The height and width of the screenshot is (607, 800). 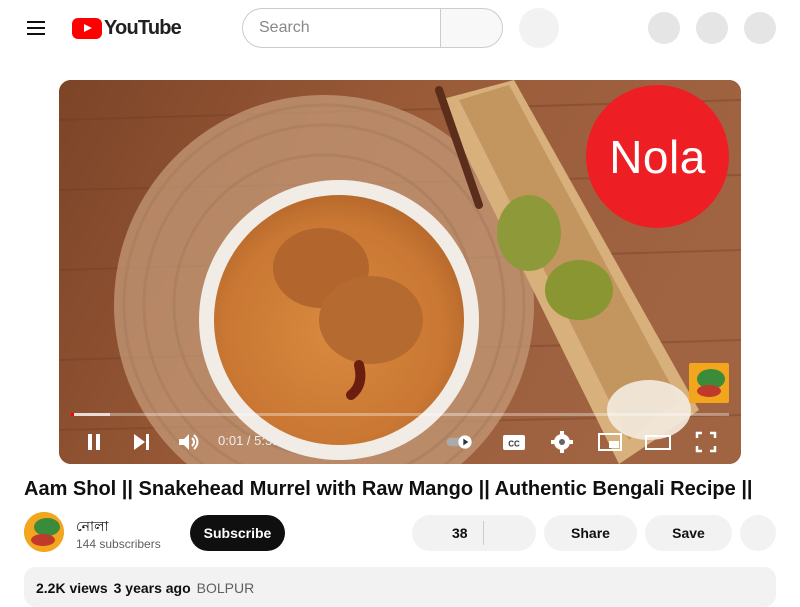 I want to click on search-input, so click(x=341, y=28).